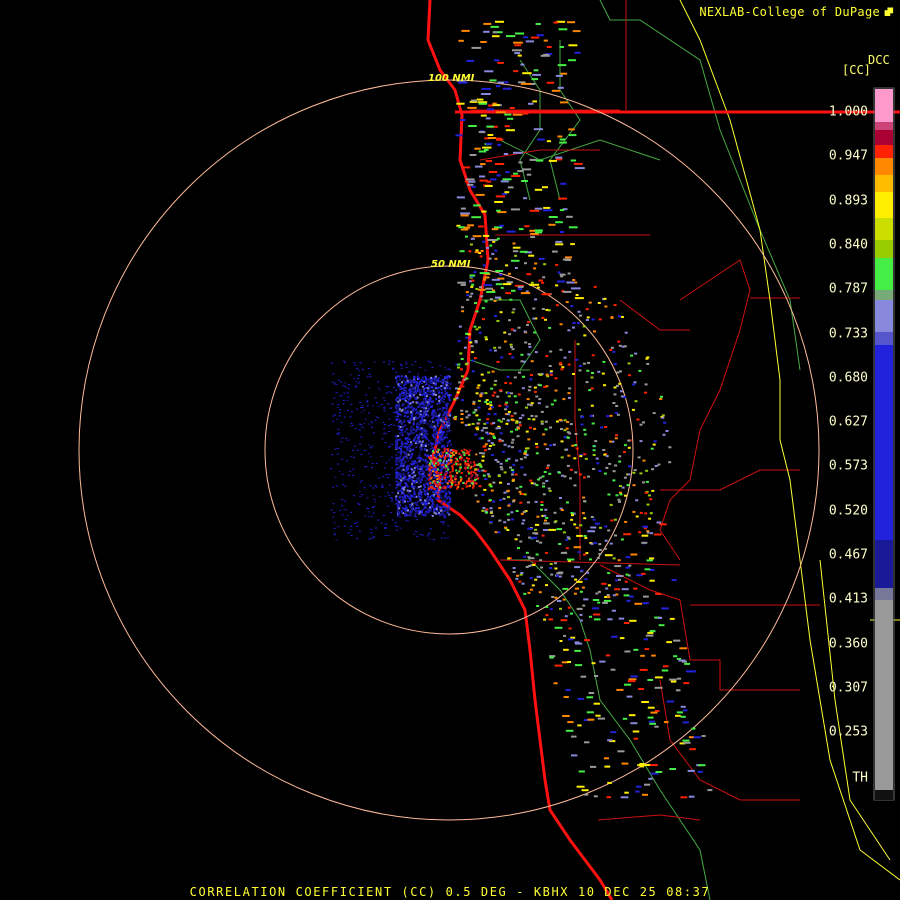 Image resolution: width=900 pixels, height=900 pixels. I want to click on legend-tick: 0.467, so click(848, 555).